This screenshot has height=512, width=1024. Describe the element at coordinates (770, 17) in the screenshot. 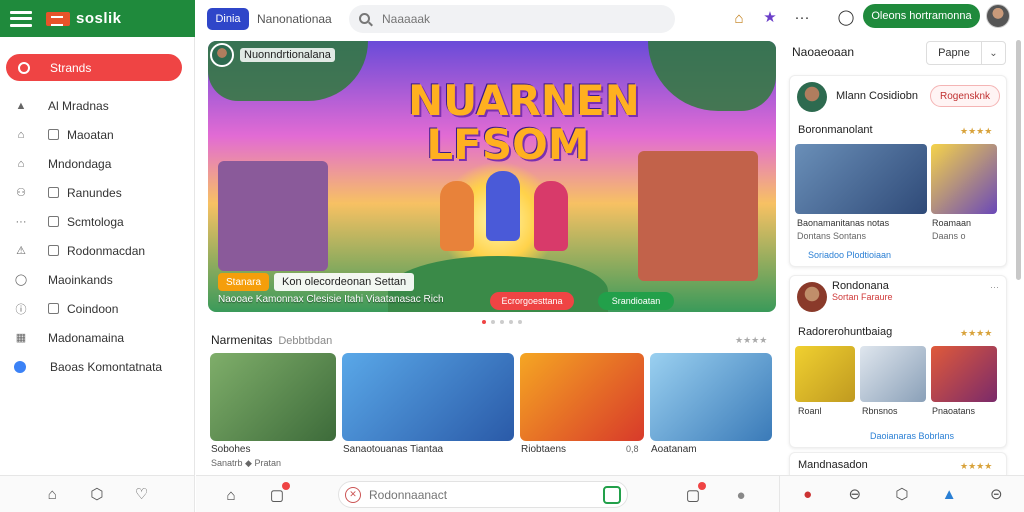

I see `star-icon: ★` at that location.